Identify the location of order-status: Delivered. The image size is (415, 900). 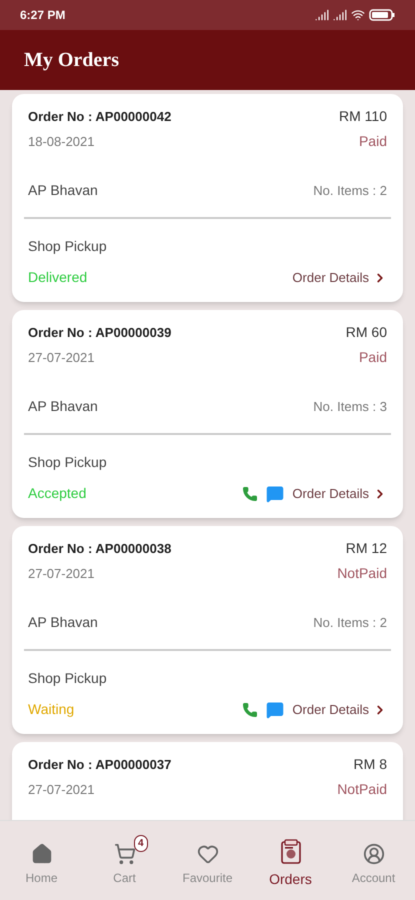
(58, 277).